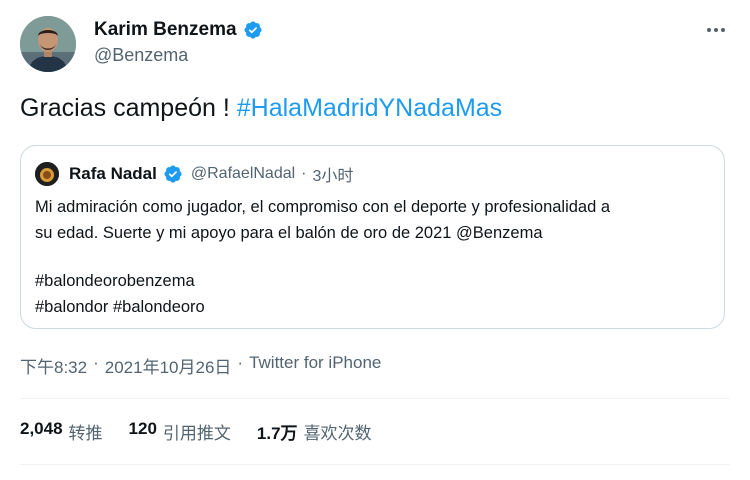  Describe the element at coordinates (141, 55) in the screenshot. I see `author-handle: @Benzema` at that location.